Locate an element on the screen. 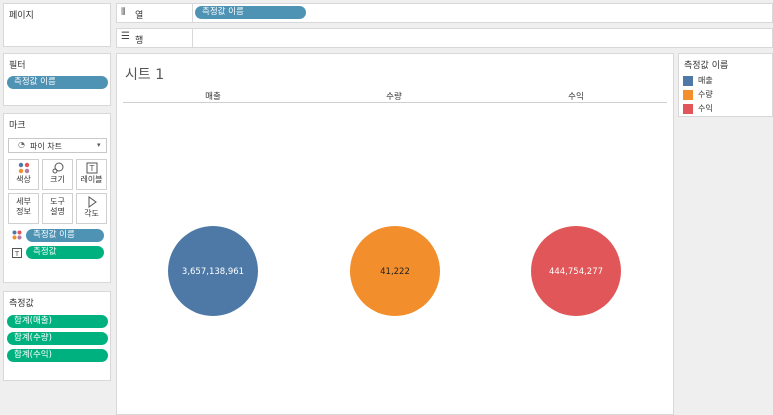  columns-pill-measure-names: 측정값 이름 is located at coordinates (250, 12).